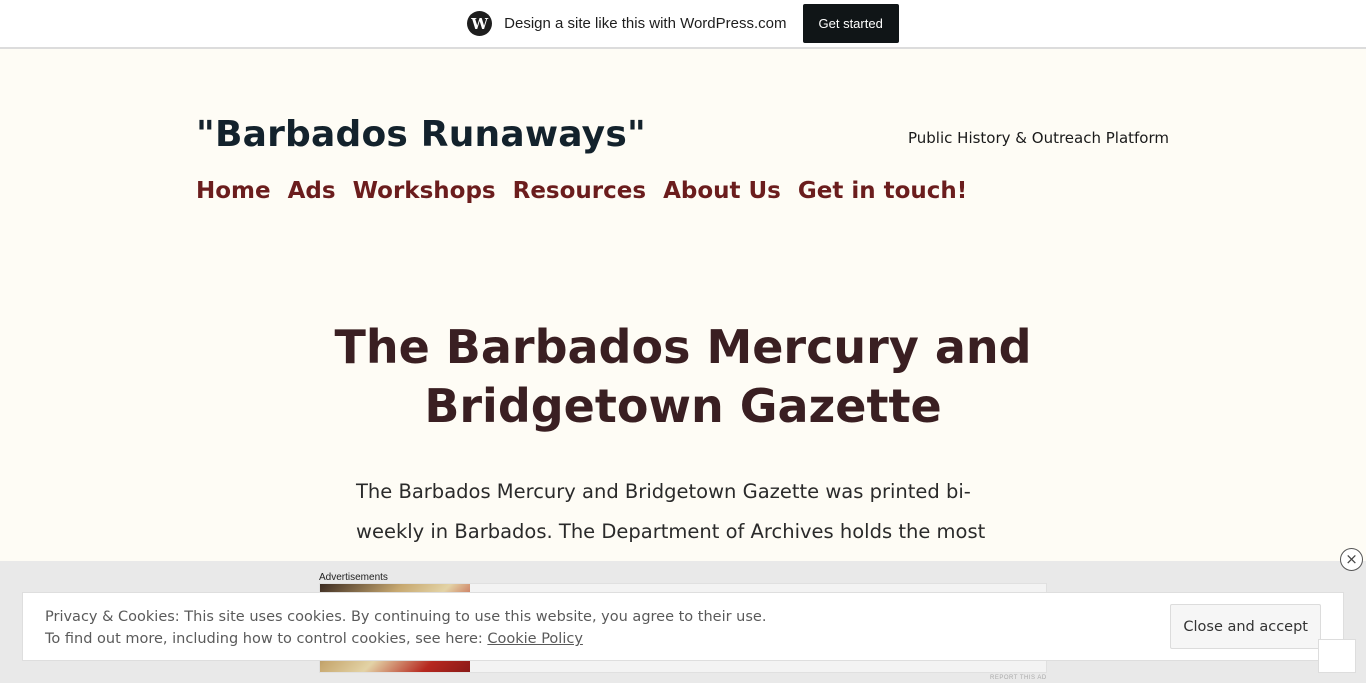 This screenshot has width=1366, height=683. Describe the element at coordinates (312, 191) in the screenshot. I see `nav-ads: Ads` at that location.